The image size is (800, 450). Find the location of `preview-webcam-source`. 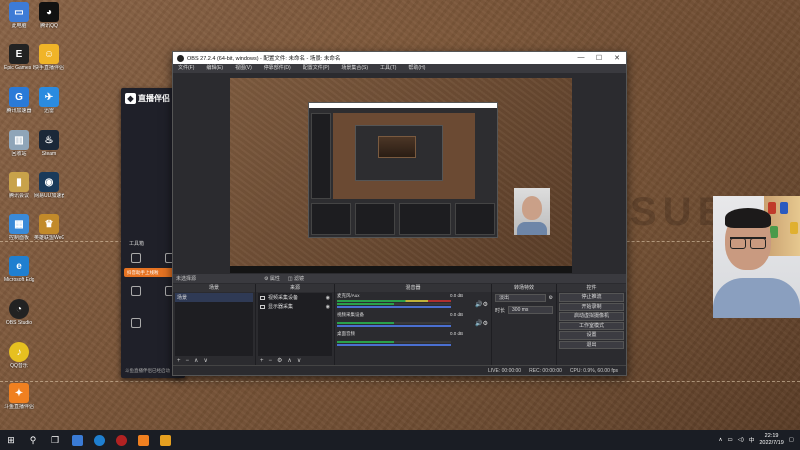

preview-webcam-source is located at coordinates (532, 211).